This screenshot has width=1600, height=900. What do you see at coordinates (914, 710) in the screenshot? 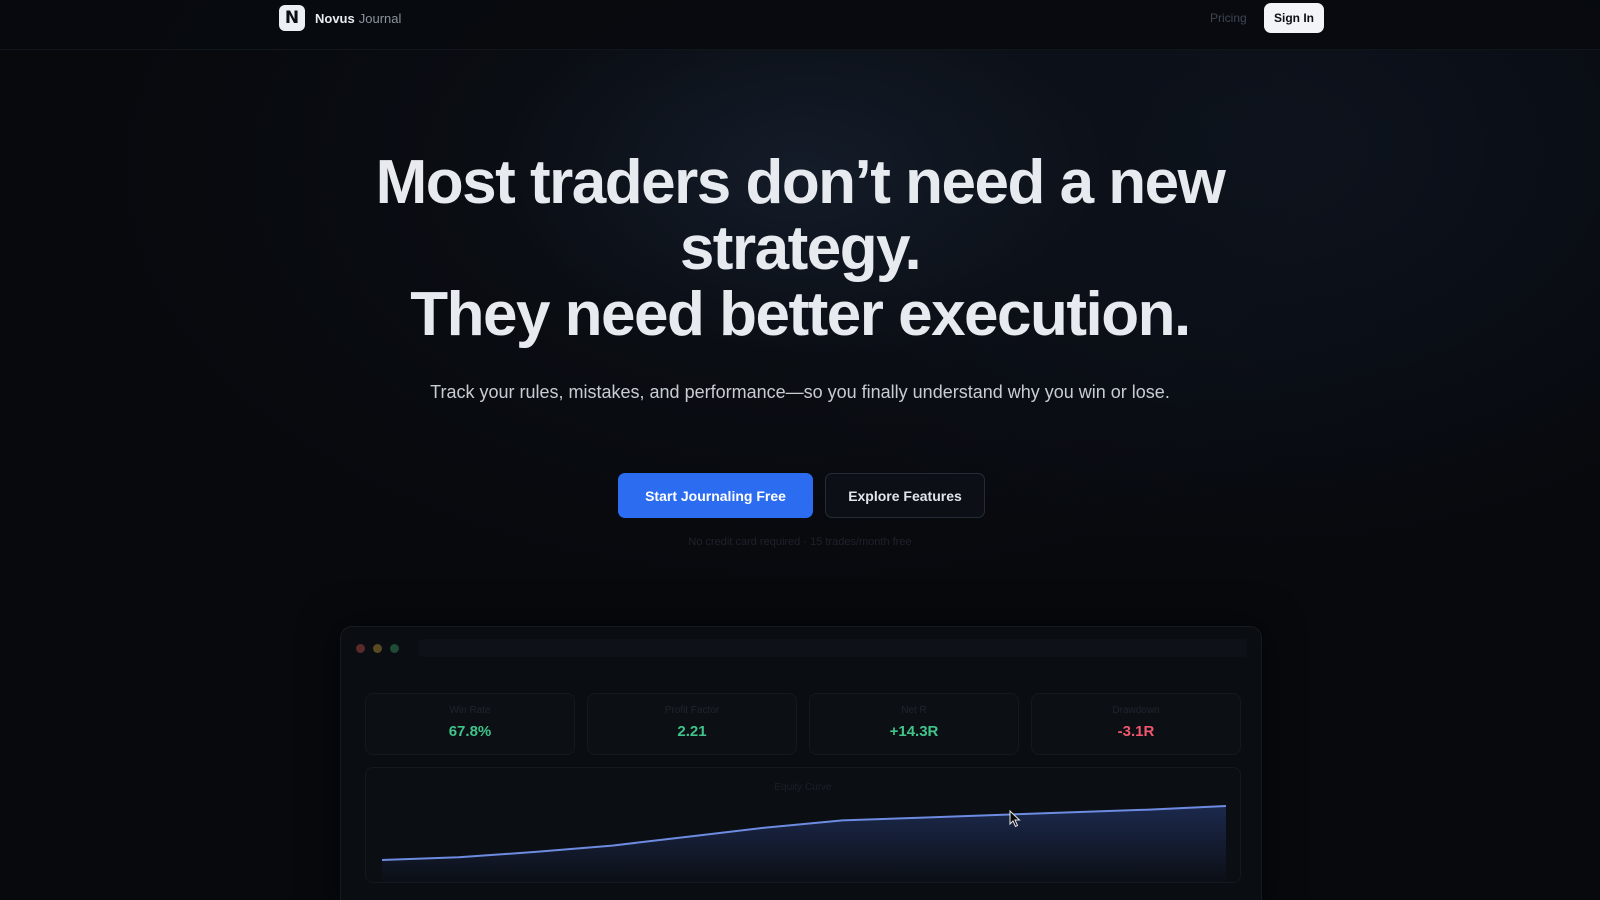
I see `stat-label: Net R` at bounding box center [914, 710].